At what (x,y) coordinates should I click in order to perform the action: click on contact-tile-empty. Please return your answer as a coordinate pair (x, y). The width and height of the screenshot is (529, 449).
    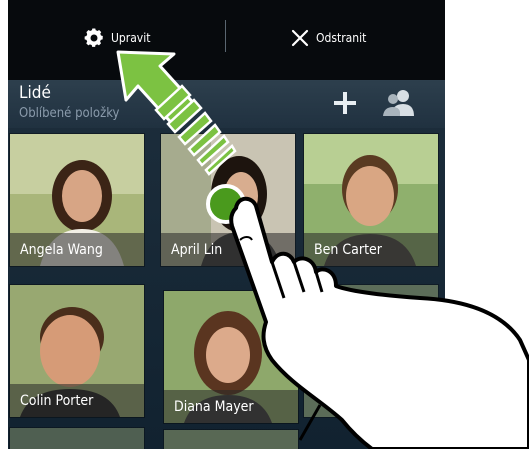
    Looking at the image, I should click on (371, 351).